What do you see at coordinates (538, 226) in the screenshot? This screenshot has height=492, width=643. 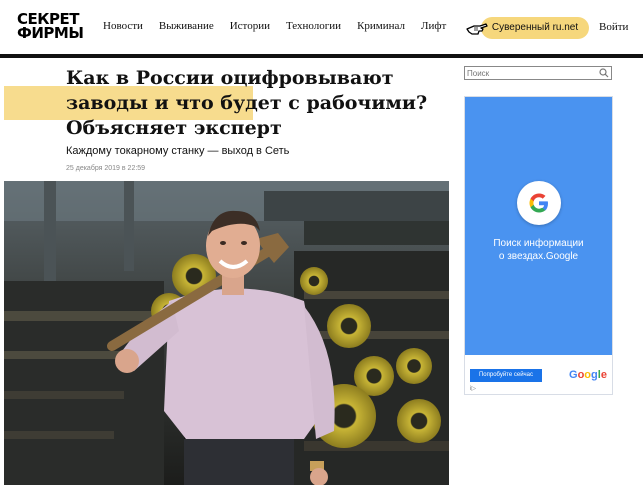 I see `ad-banner: Поиск информации о звездах.Google` at bounding box center [538, 226].